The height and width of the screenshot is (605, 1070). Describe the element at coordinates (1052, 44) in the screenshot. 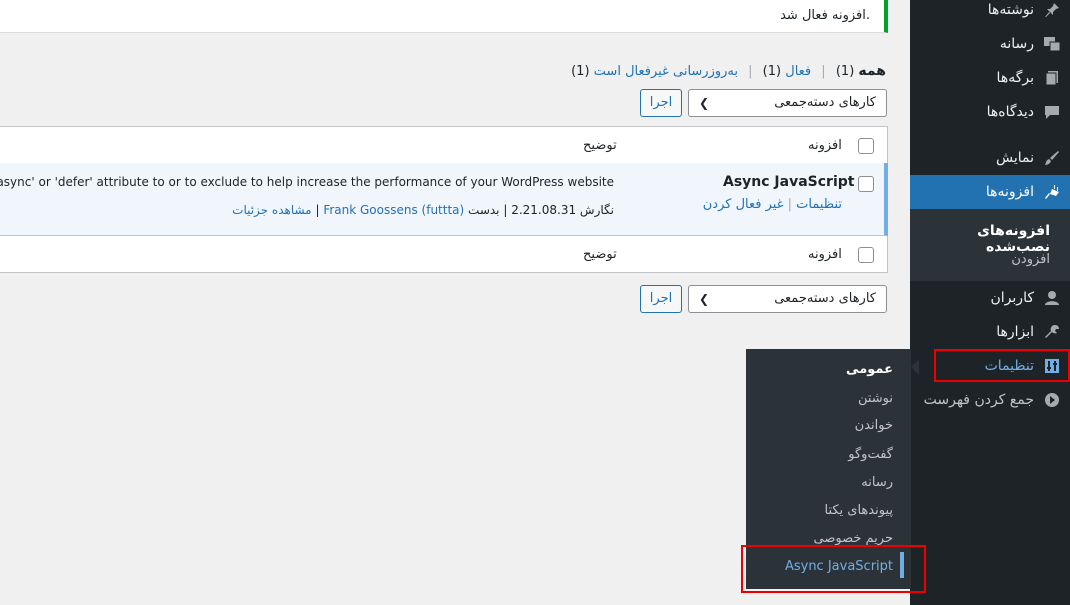

I see `media-icon` at that location.